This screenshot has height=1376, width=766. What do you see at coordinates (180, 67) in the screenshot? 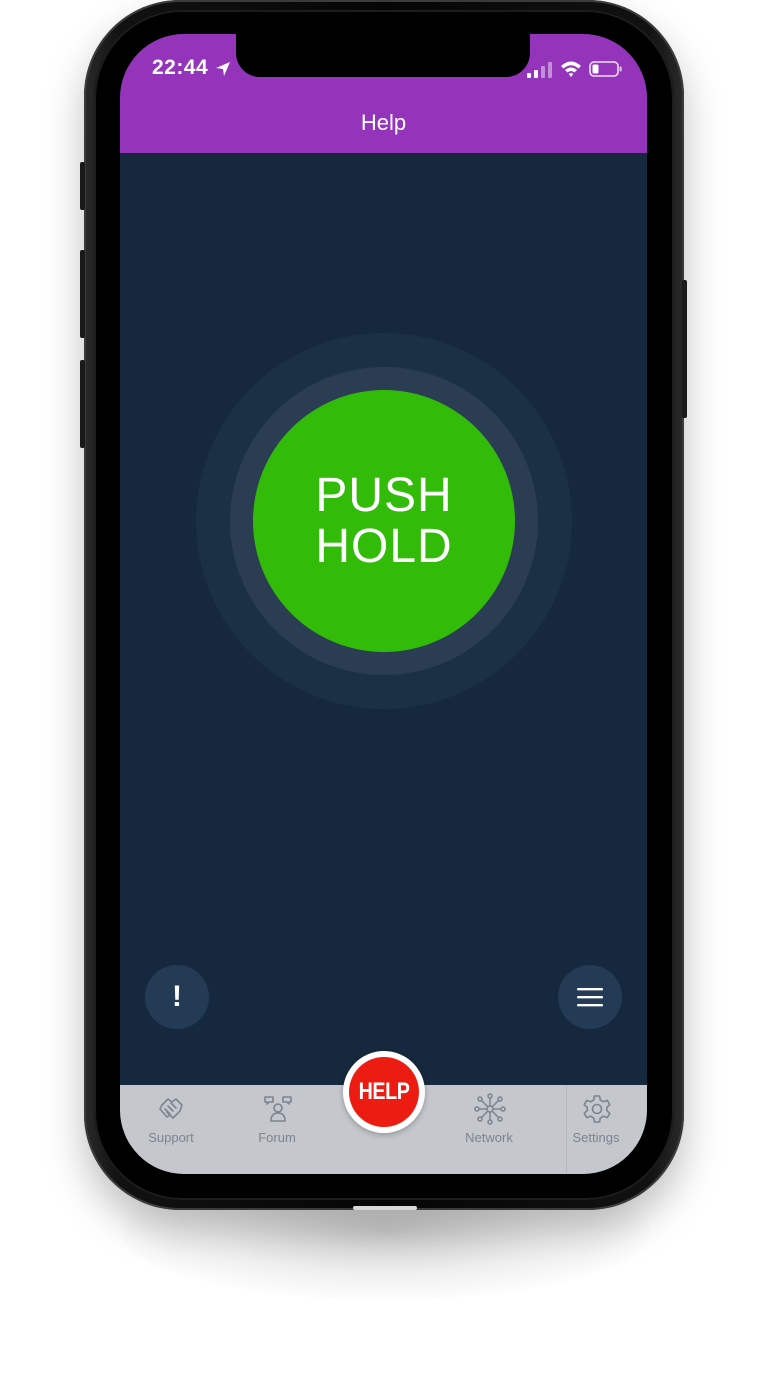
I see `status-time: 22:44` at bounding box center [180, 67].